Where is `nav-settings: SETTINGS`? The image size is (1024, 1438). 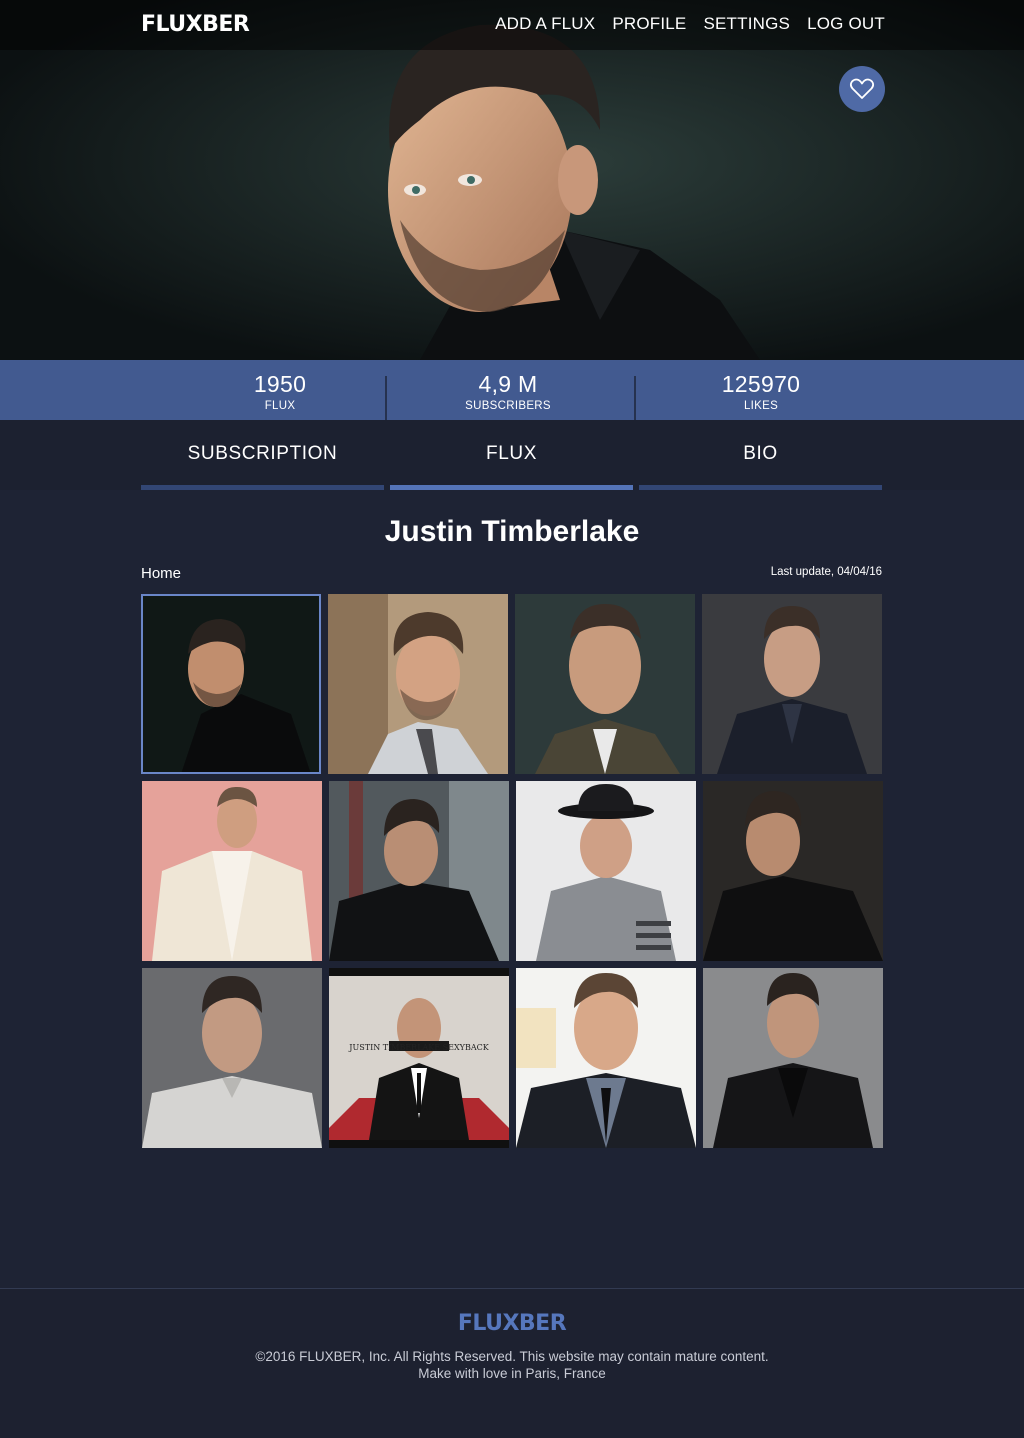 nav-settings: SETTINGS is located at coordinates (746, 24).